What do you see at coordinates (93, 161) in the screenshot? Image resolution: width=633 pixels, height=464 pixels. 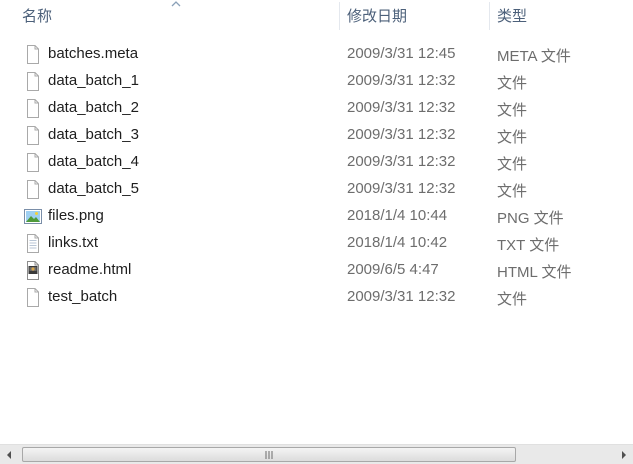 I see `file-name: data_batch_4` at bounding box center [93, 161].